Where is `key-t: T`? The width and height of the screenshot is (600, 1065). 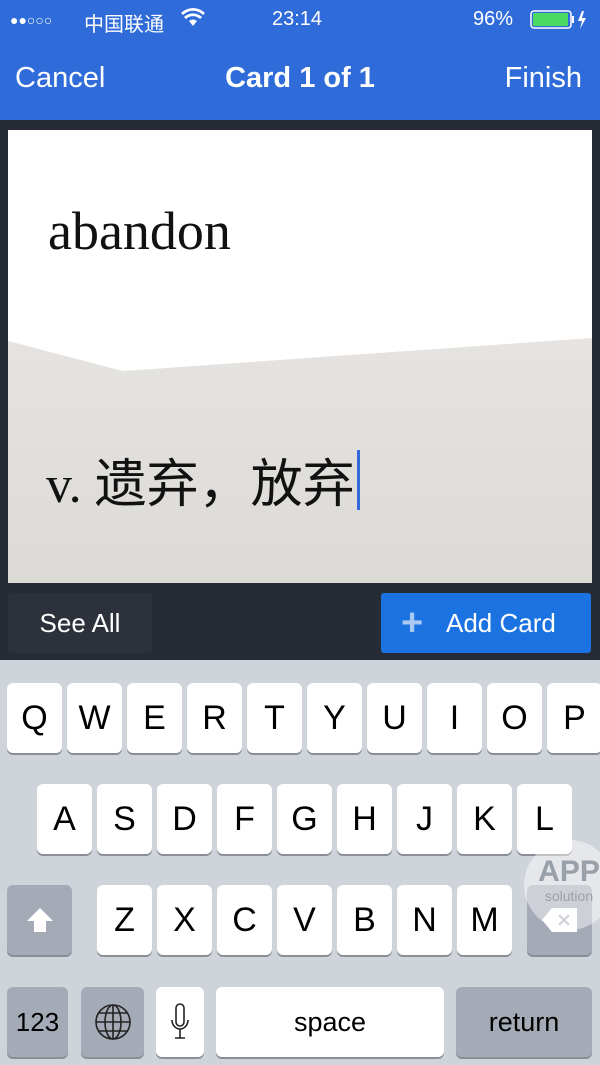
key-t: T is located at coordinates (274, 718).